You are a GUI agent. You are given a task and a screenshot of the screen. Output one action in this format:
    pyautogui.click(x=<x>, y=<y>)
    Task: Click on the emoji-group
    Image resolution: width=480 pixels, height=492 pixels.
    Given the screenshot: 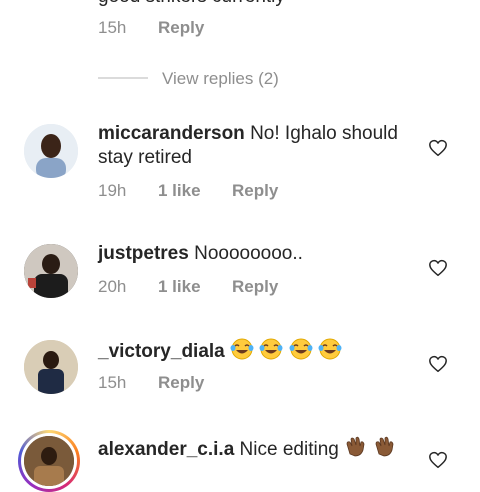 What is the action you would take?
    pyautogui.click(x=286, y=350)
    